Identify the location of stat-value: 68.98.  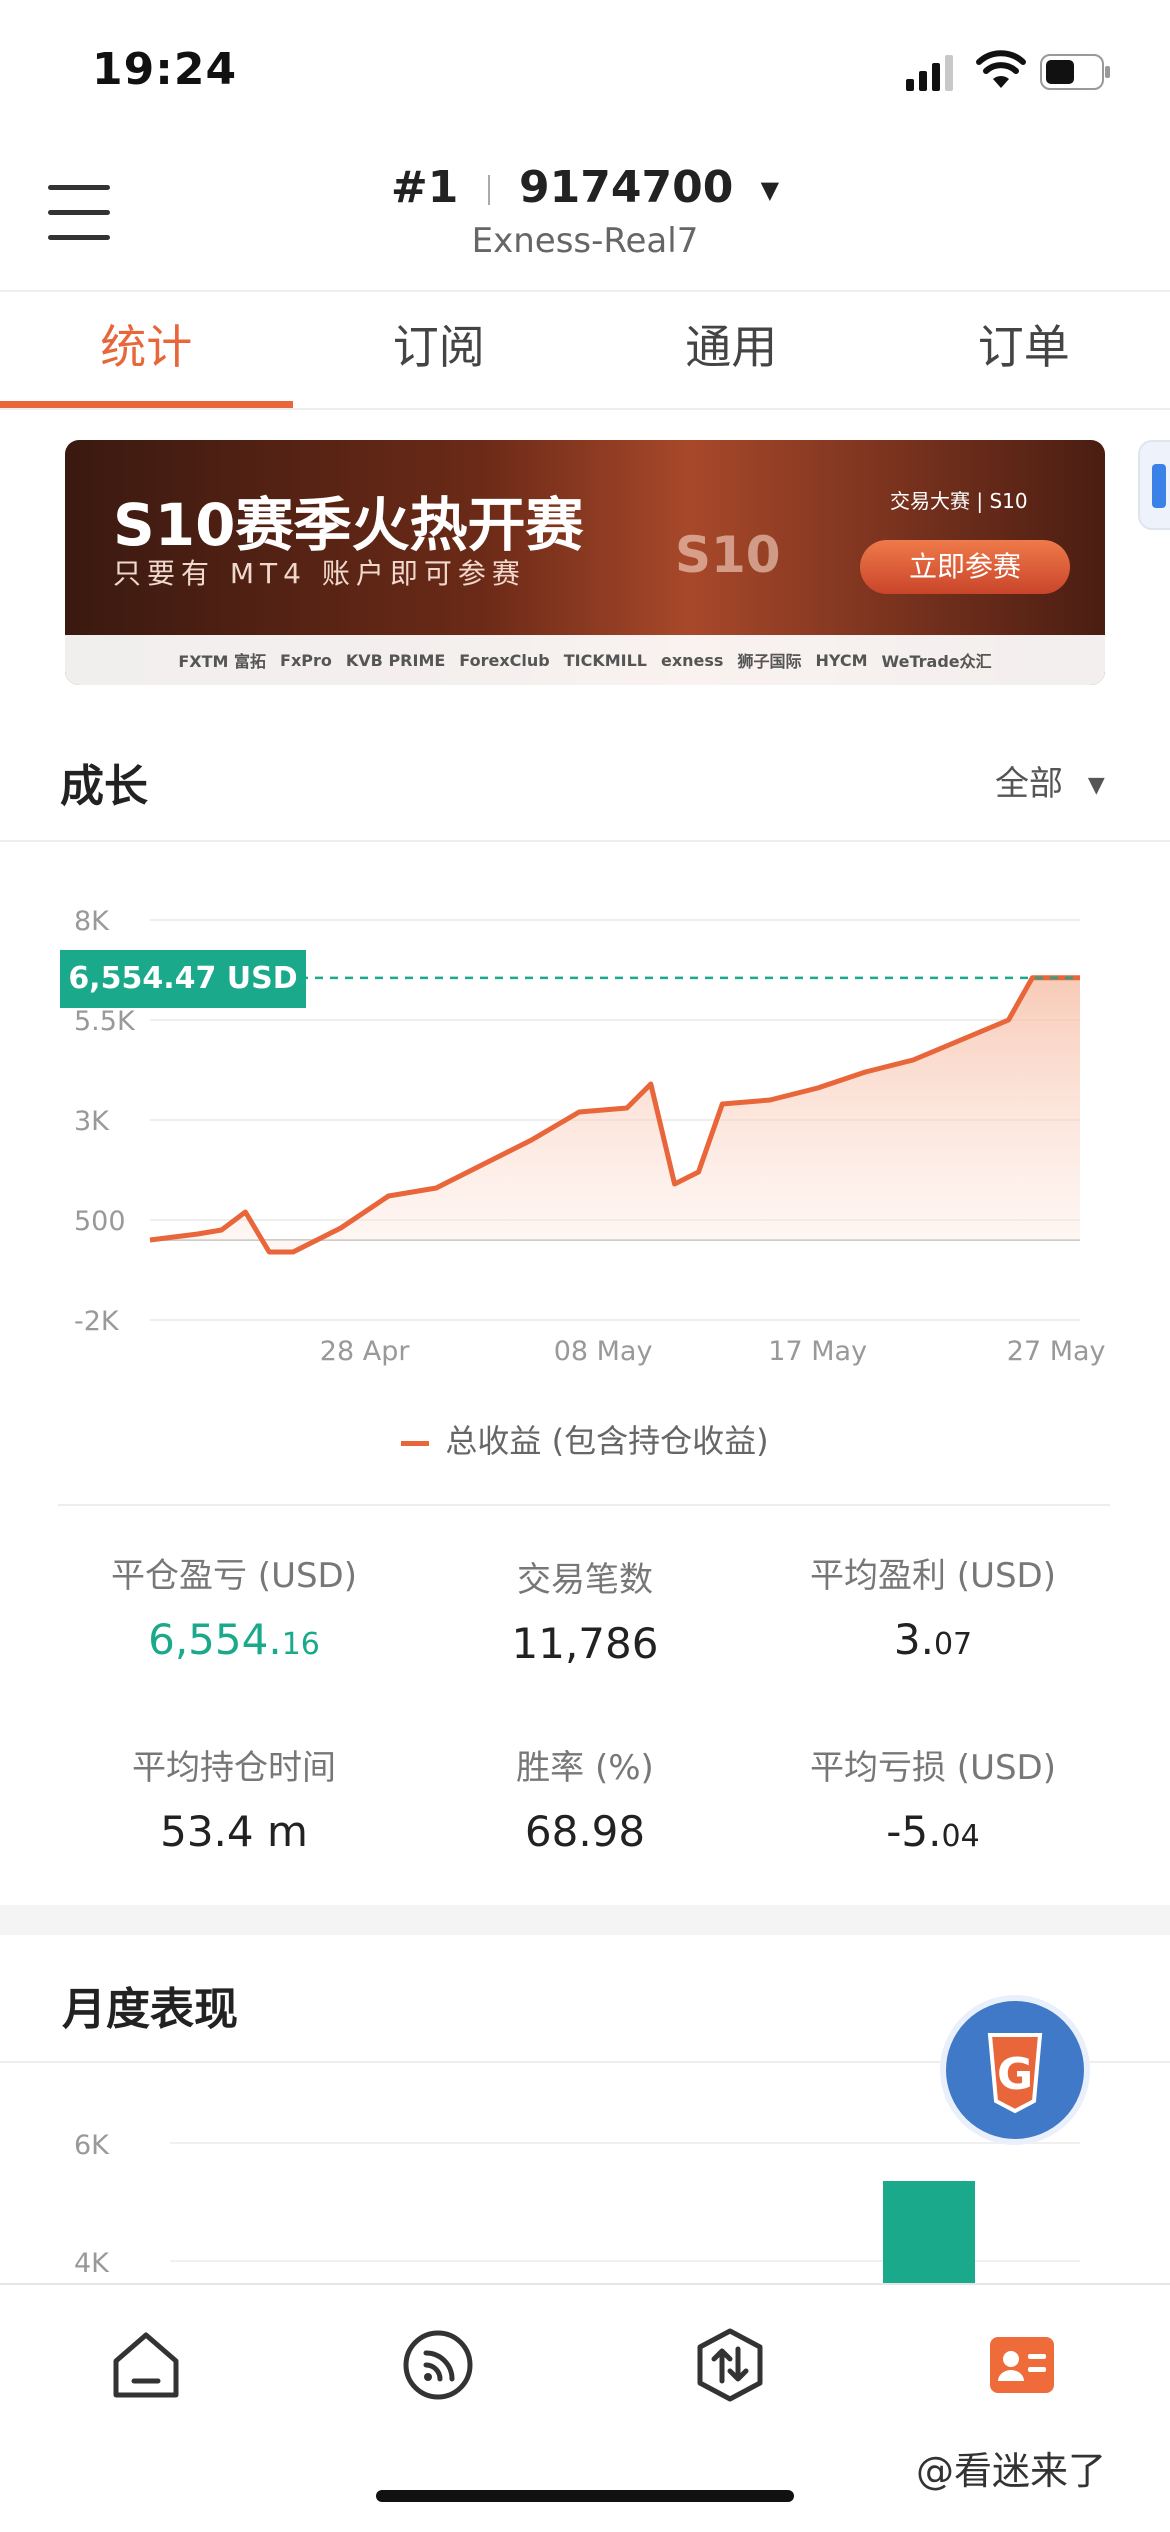
(585, 1831).